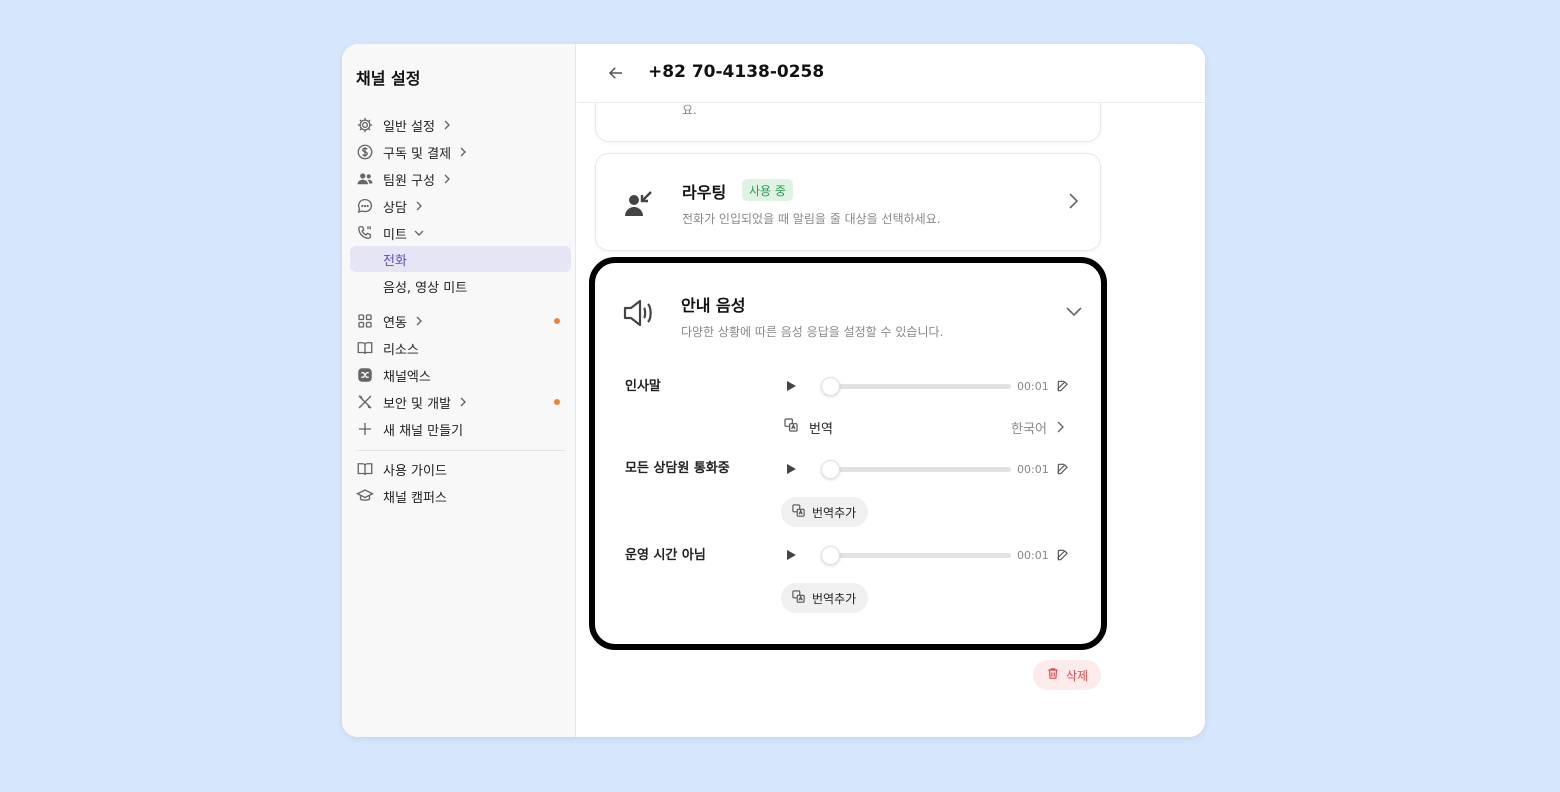 The image size is (1560, 792). Describe the element at coordinates (409, 181) in the screenshot. I see `sidebar-item-label: 팀원 구성` at that location.